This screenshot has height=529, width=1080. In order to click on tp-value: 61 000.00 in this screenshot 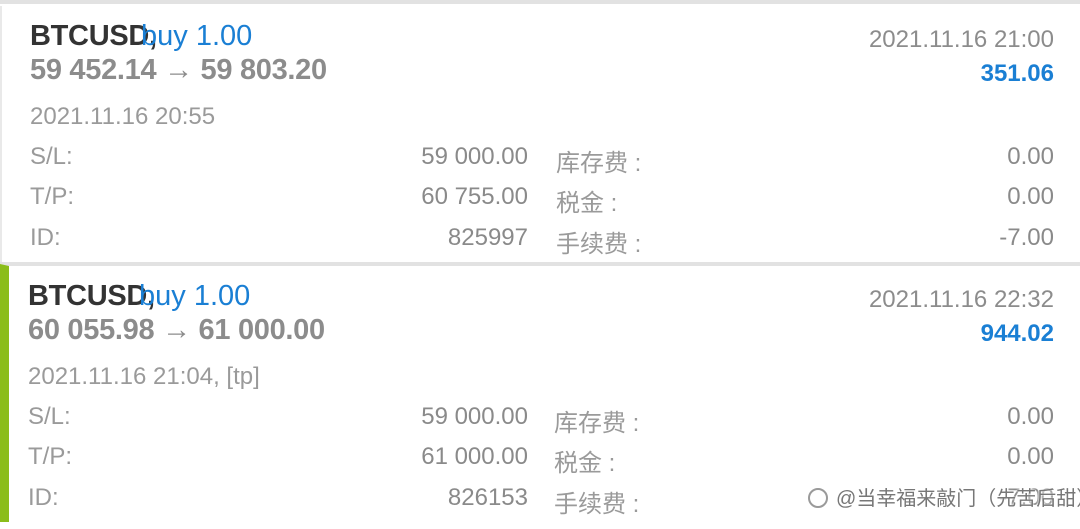, I will do `click(474, 456)`.